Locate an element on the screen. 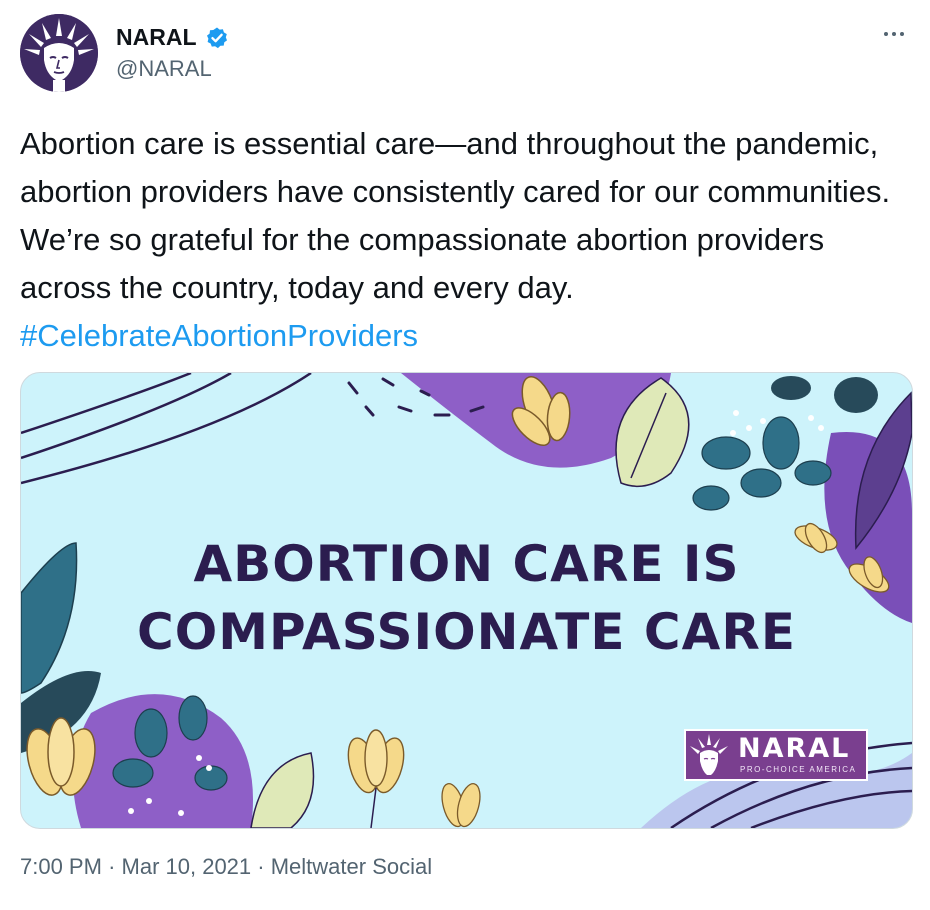  verified-badge-icon is located at coordinates (216, 37).